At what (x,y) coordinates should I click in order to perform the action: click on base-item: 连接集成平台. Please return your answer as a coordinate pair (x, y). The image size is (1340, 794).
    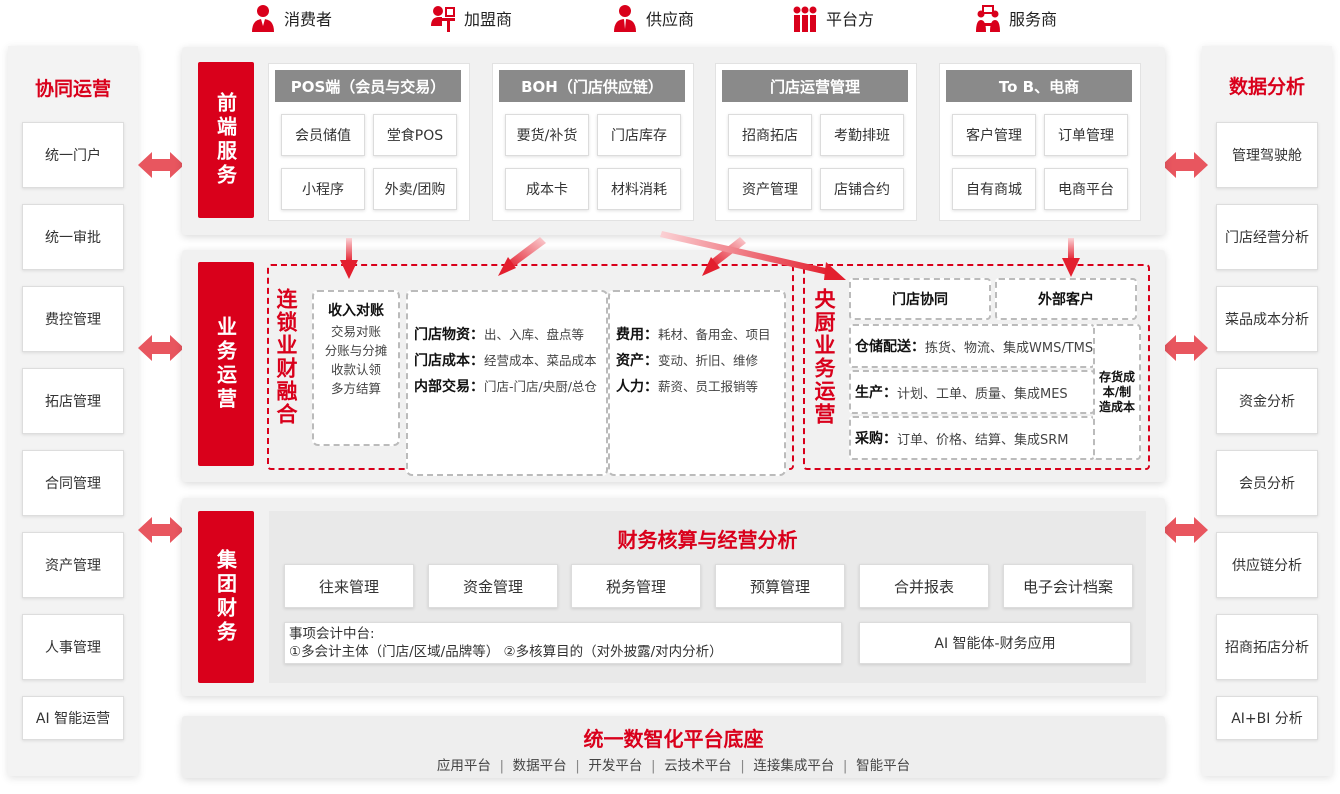
    Looking at the image, I should click on (793, 766).